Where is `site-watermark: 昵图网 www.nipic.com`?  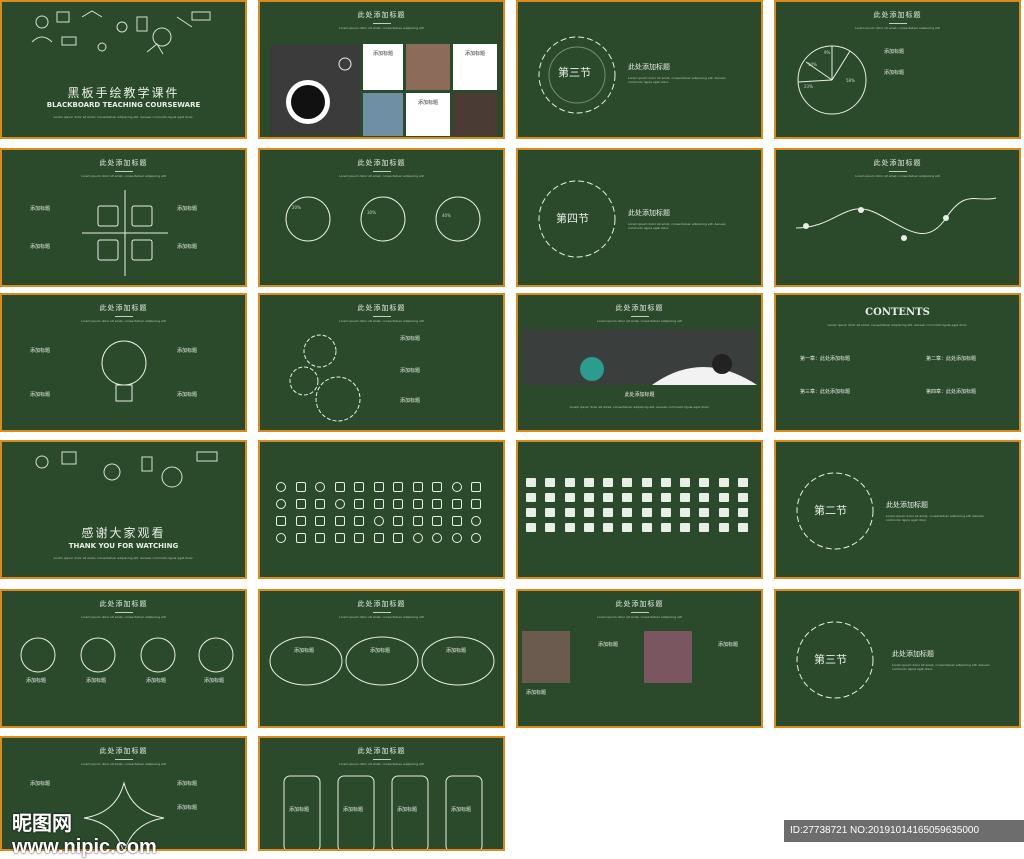
site-watermark: 昵图网 www.nipic.com is located at coordinates (84, 835).